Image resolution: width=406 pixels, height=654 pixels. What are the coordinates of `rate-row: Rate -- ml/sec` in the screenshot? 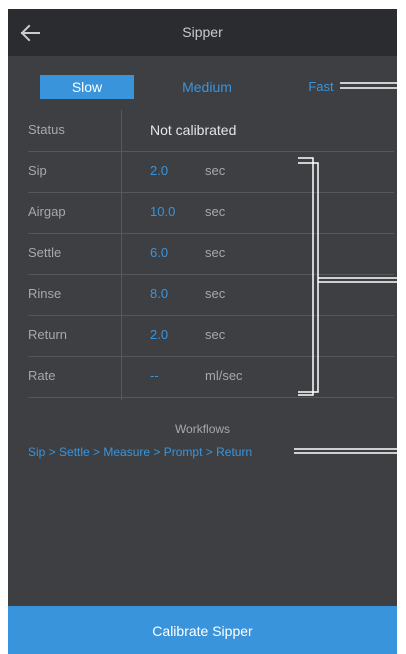 It's located at (211, 377).